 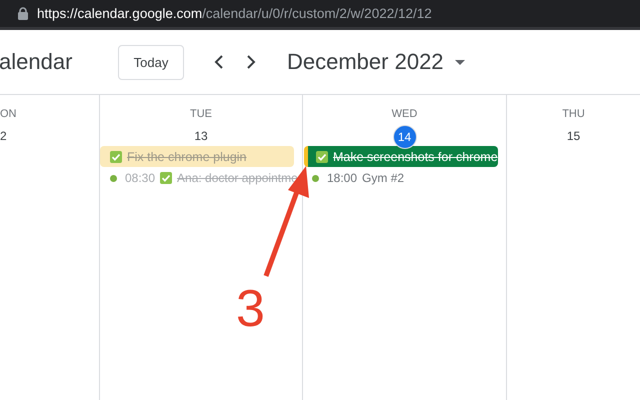 I want to click on address-bar: https://calendar.google.com/calendar/u/0/r/custom/2/w/2022/12/12, so click(x=320, y=15).